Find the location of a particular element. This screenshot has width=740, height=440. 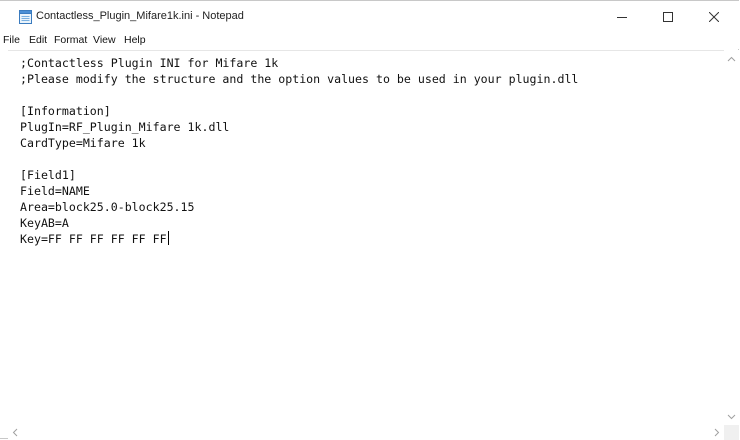

text-line: Field=NAME is located at coordinates (55, 191).